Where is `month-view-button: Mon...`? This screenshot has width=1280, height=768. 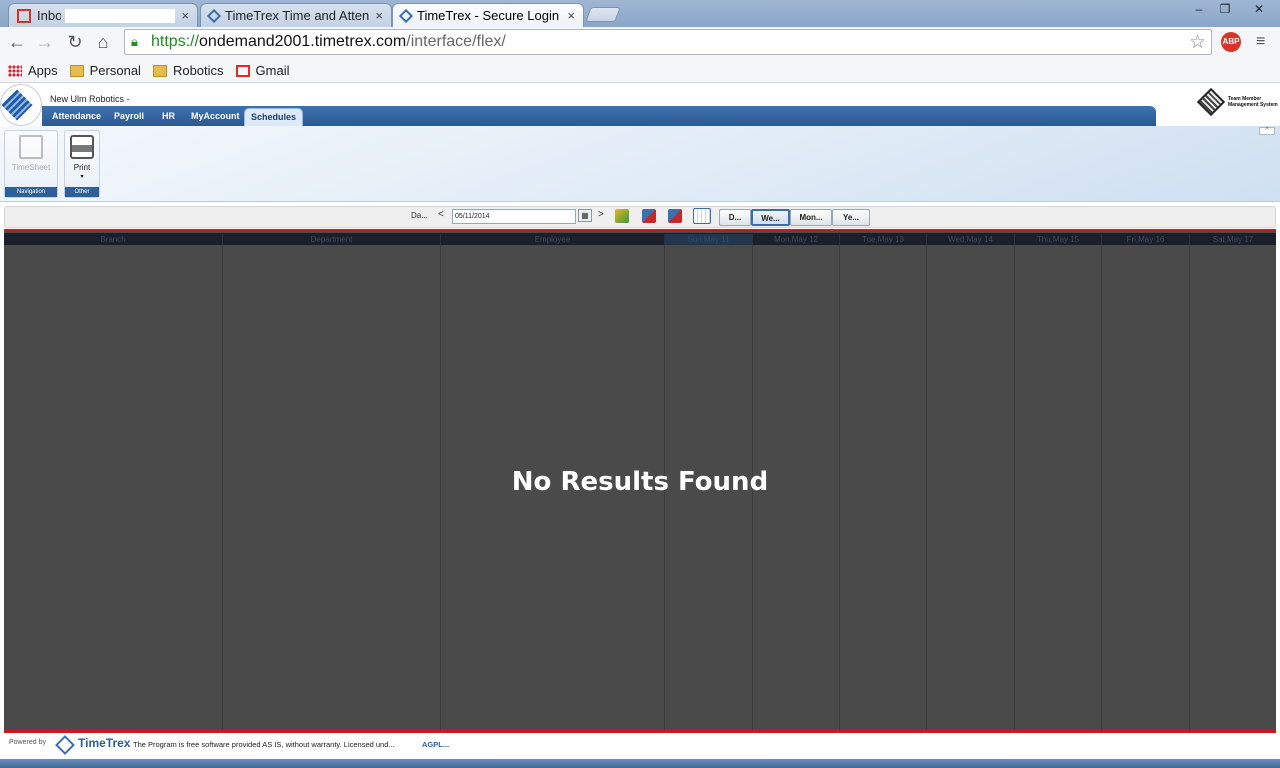
month-view-button: Mon... is located at coordinates (811, 217).